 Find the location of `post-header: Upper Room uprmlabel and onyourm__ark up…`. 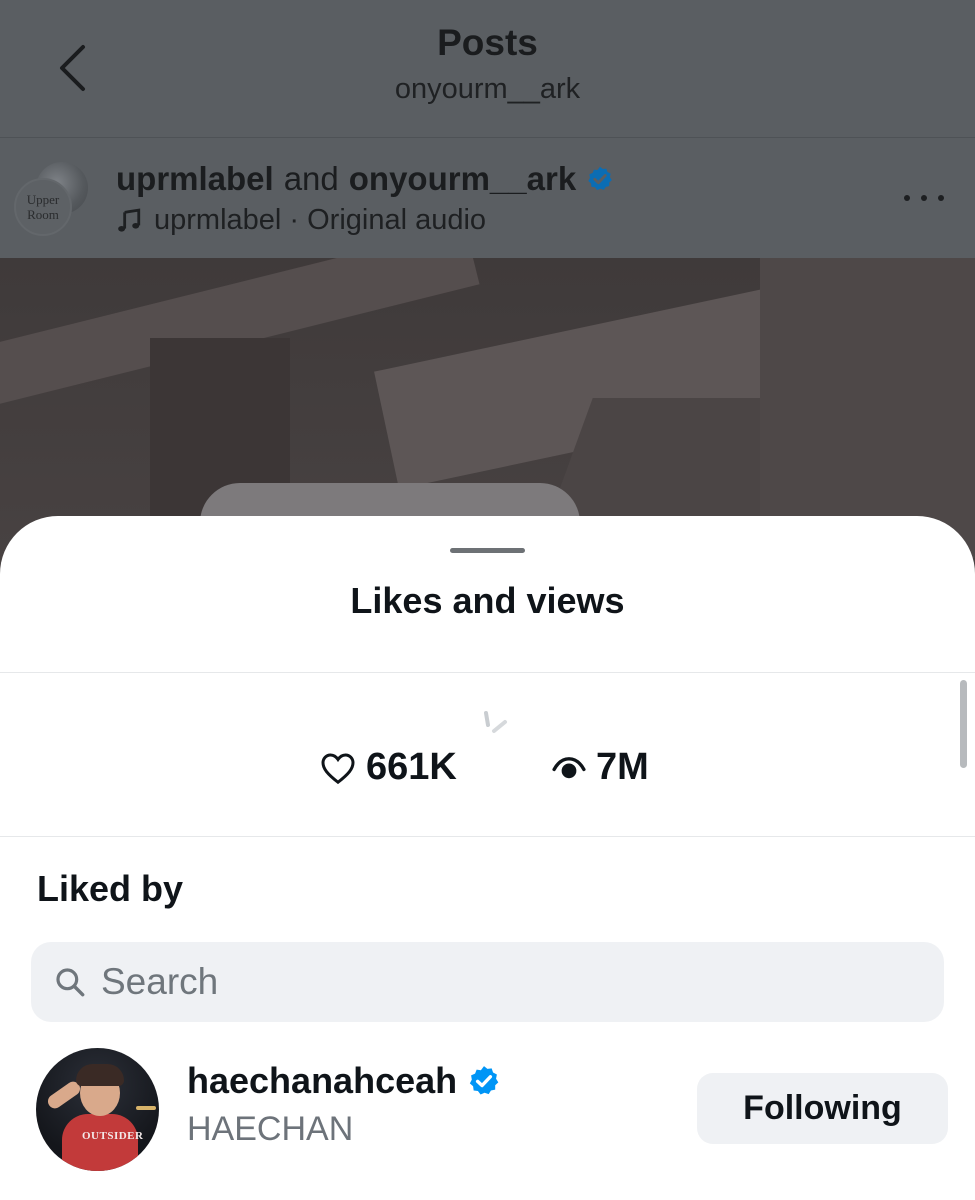

post-header: Upper Room uprmlabel and onyourm__ark up… is located at coordinates (487, 198).